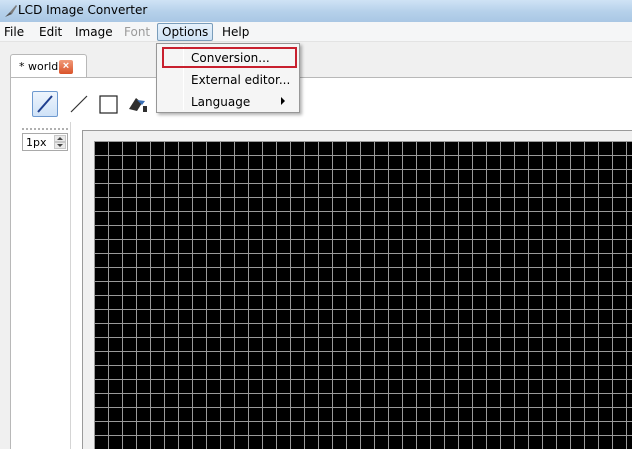 This screenshot has height=449, width=632. I want to click on close-icon: ×, so click(66, 67).